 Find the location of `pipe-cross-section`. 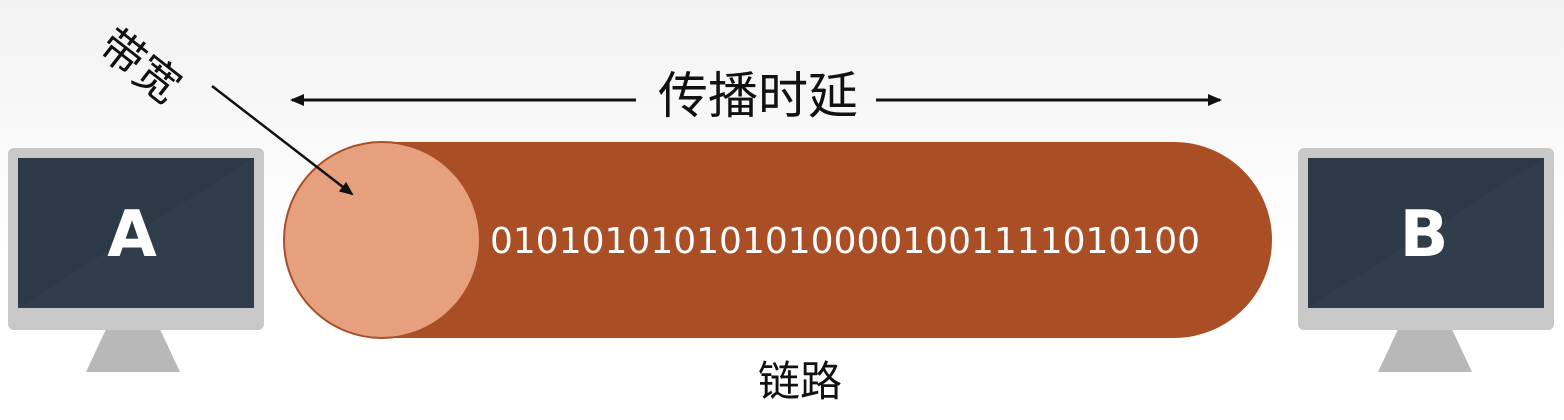

pipe-cross-section is located at coordinates (382, 240).